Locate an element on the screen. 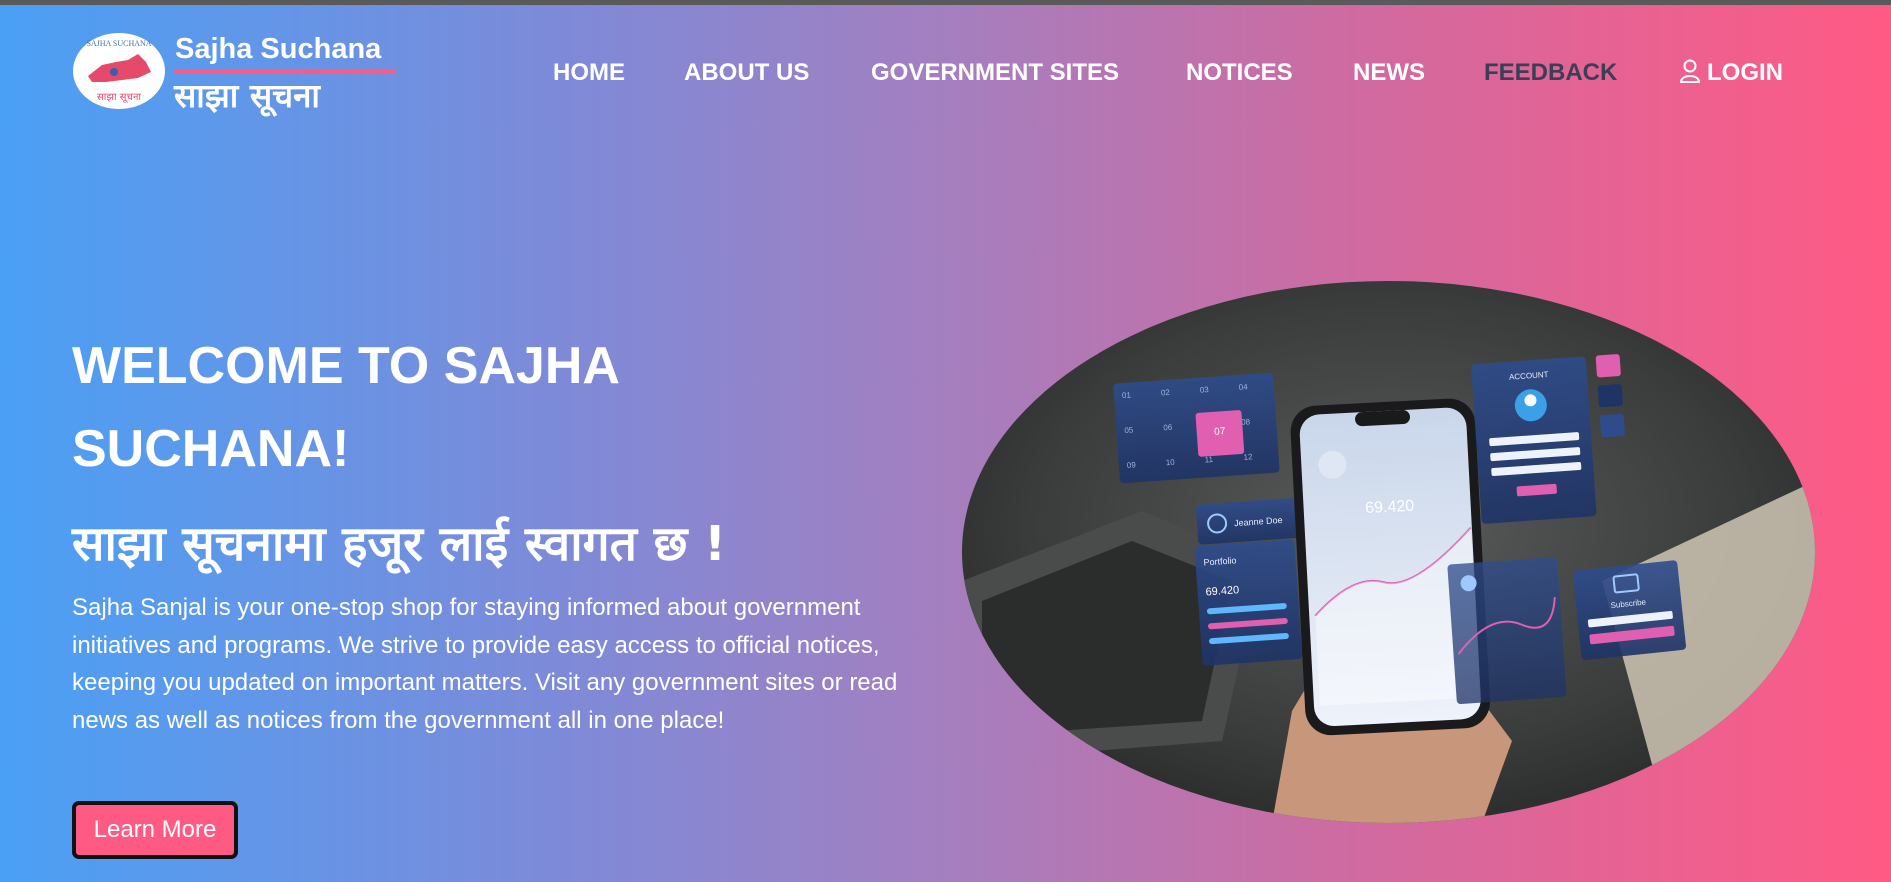 This screenshot has width=1891, height=882. svg-text: SAJHA SUCHANA is located at coordinates (118, 43).